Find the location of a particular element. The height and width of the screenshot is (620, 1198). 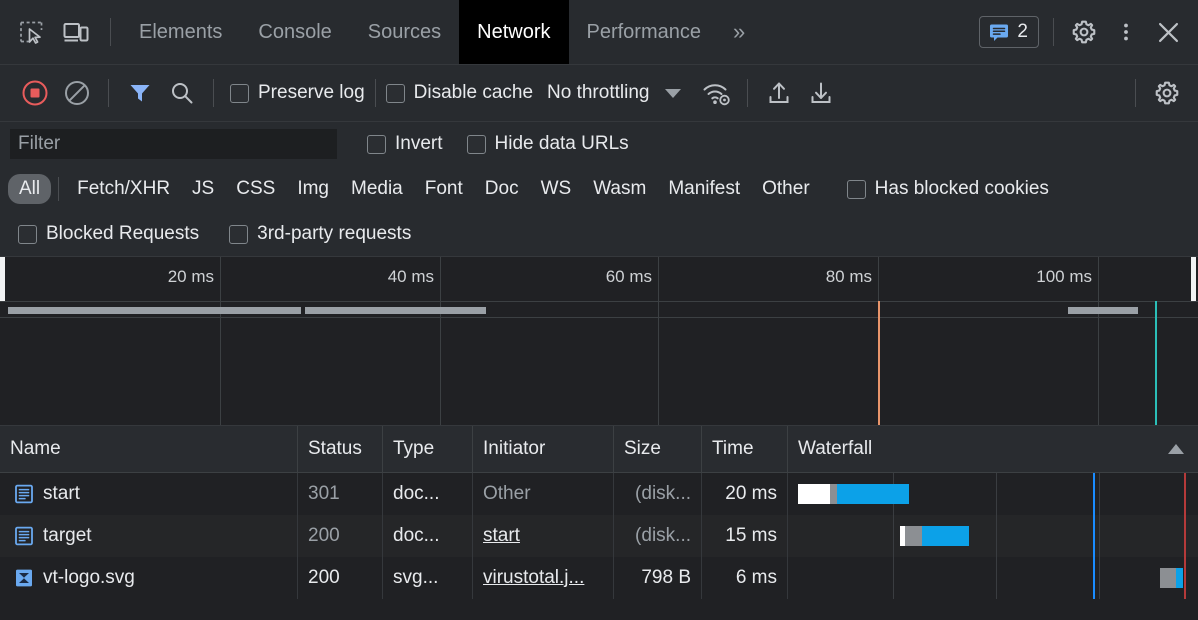

overview-request-bar is located at coordinates (395, 310).